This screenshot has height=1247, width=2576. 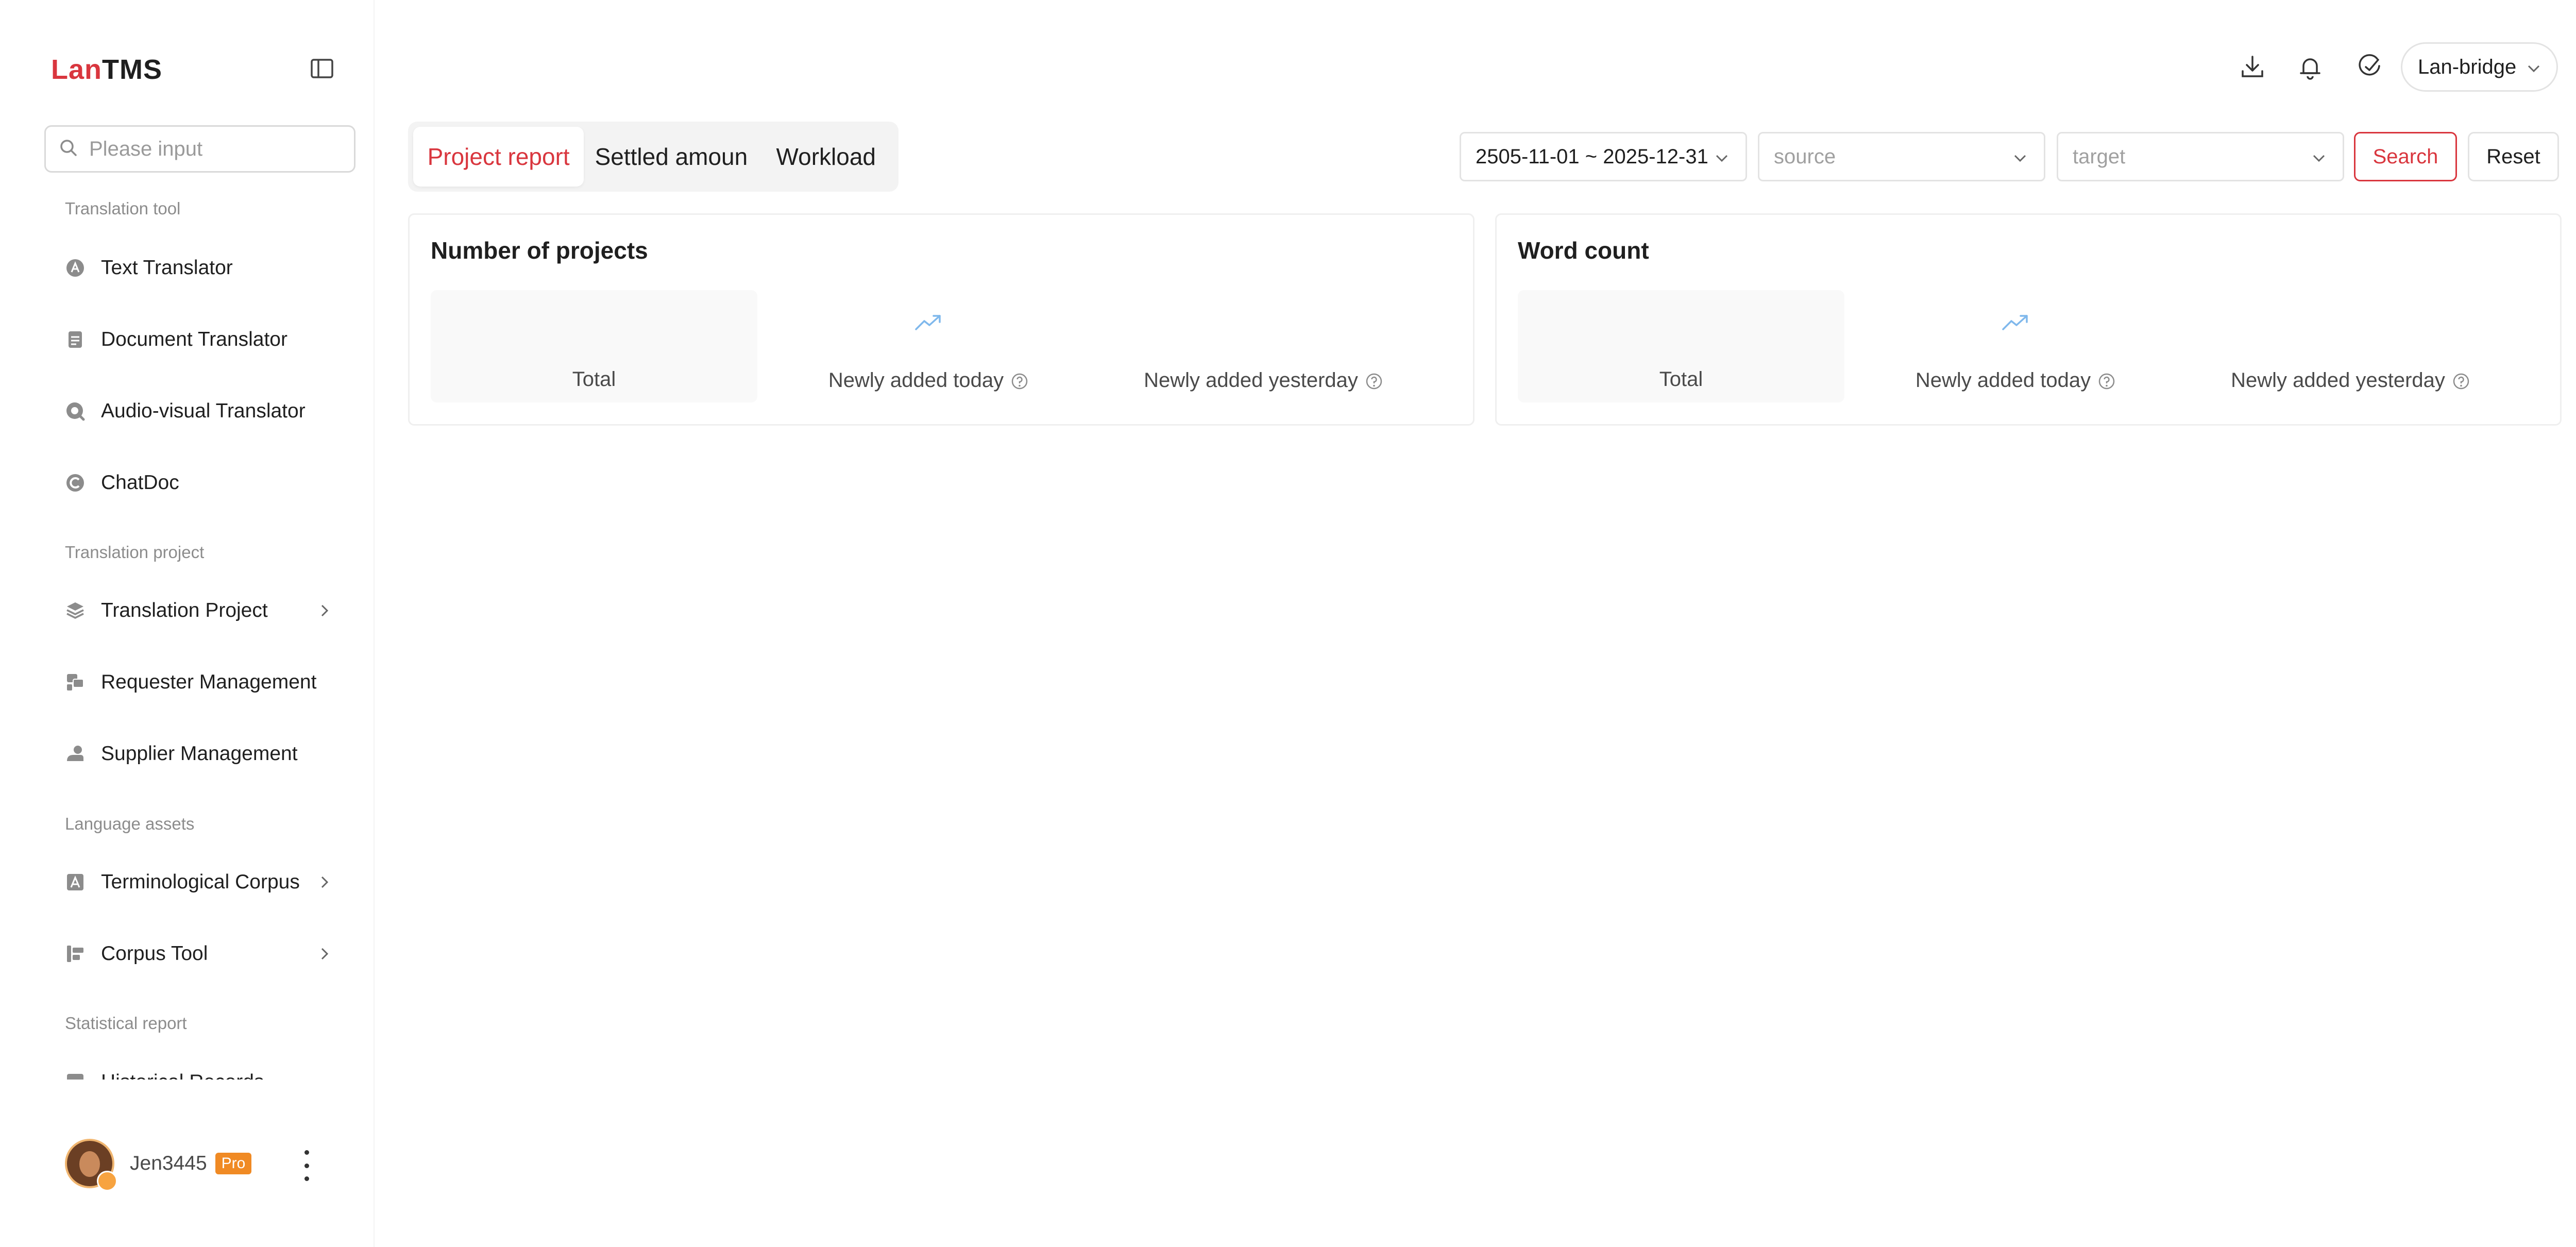 I want to click on sidebar-item-label: Requester Management, so click(x=209, y=682).